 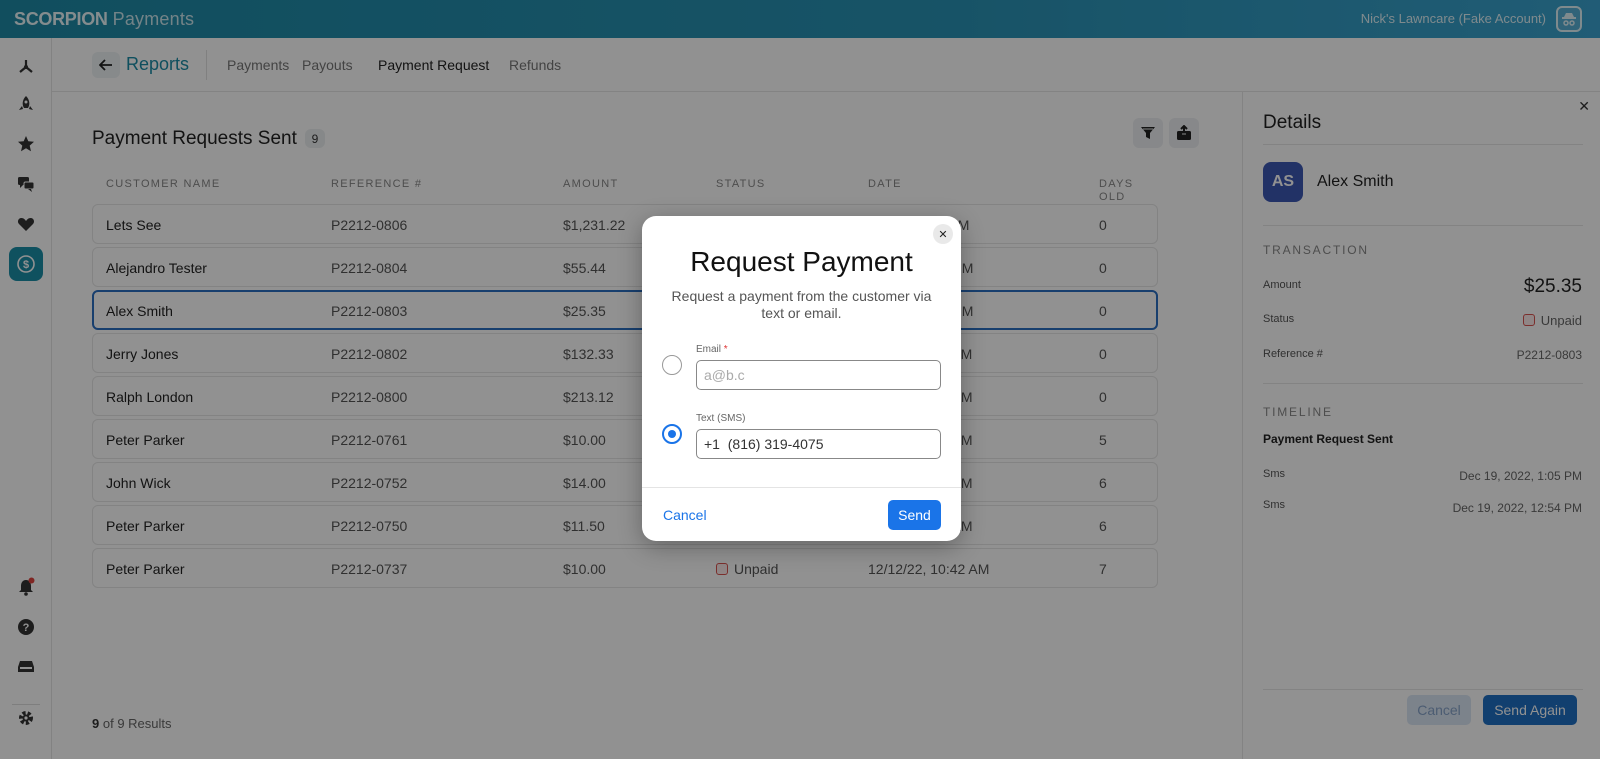 What do you see at coordinates (943, 234) in the screenshot?
I see `close-modal-button: ✕` at bounding box center [943, 234].